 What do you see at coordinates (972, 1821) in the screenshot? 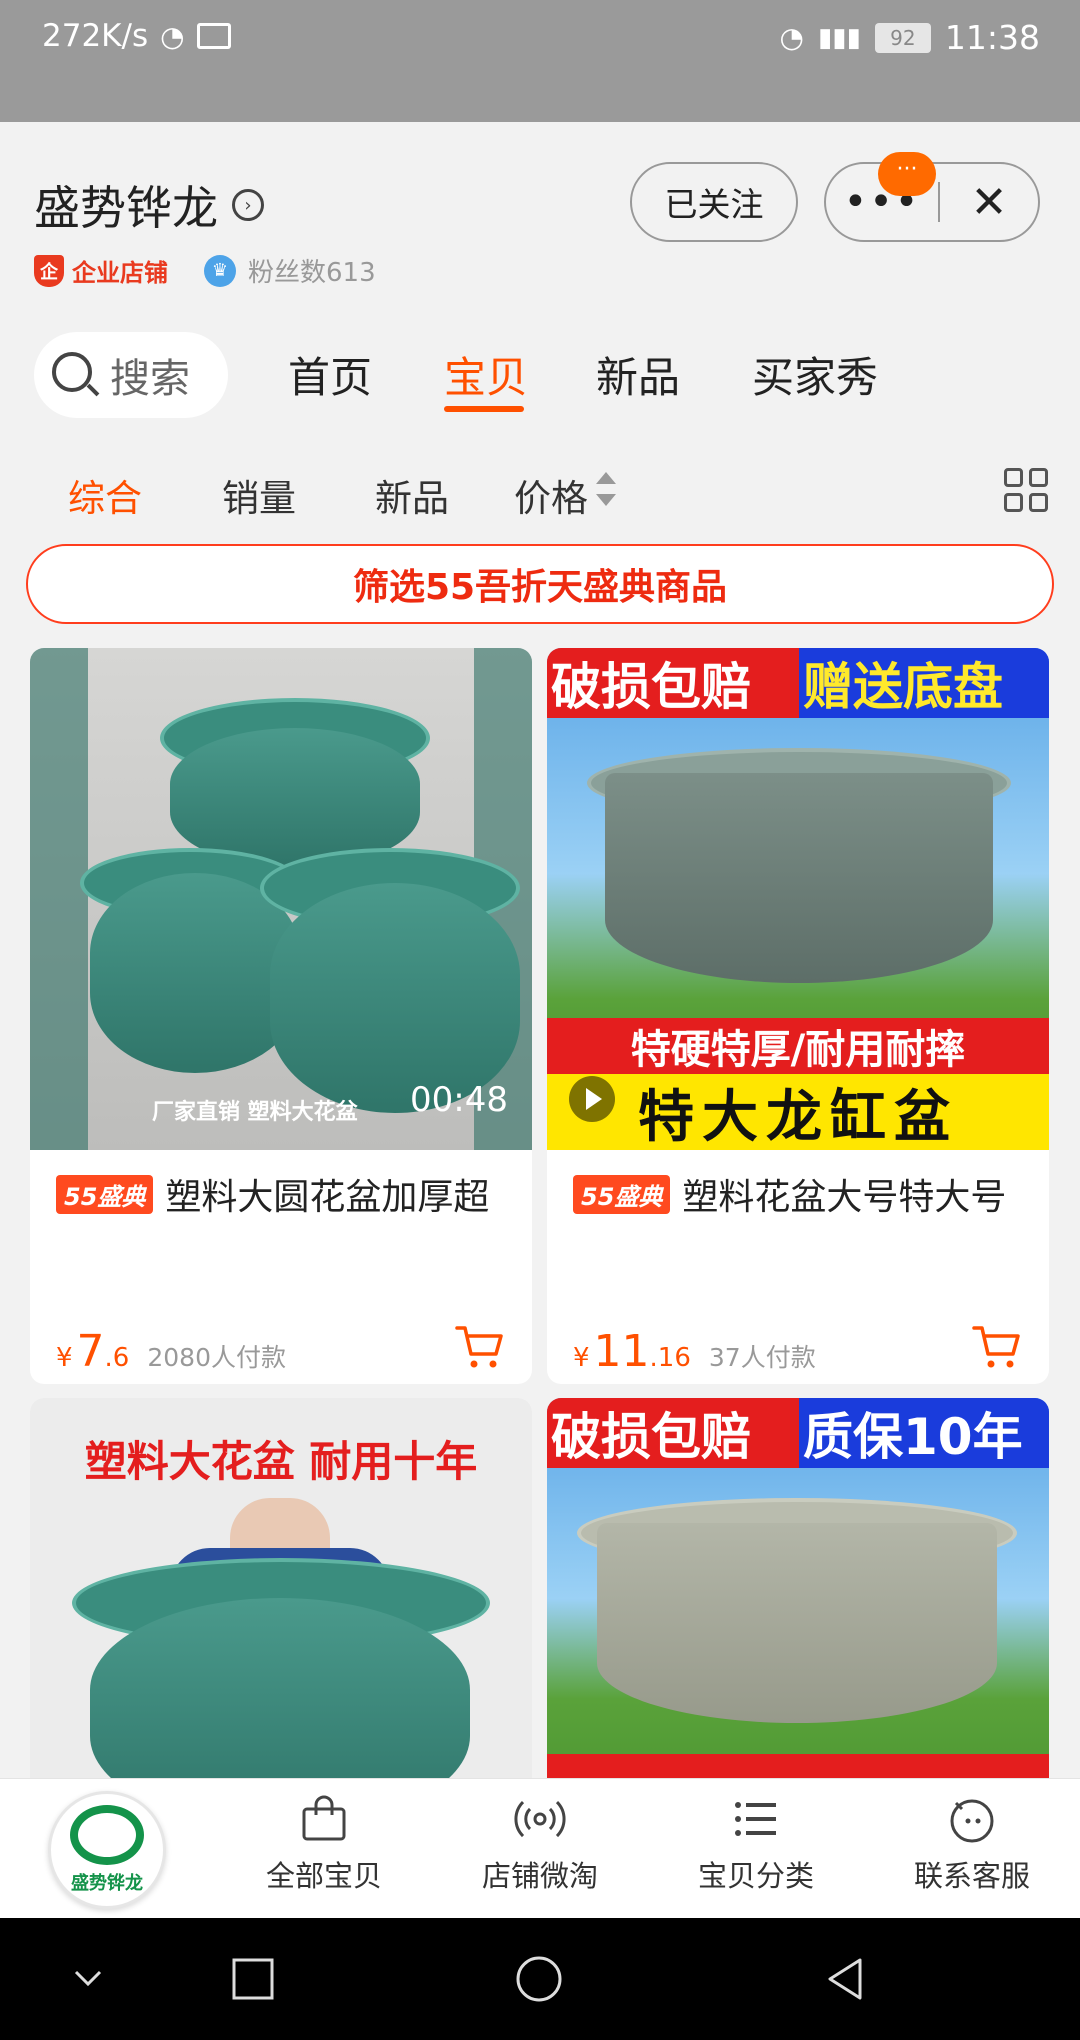
I see `chat-face-icon` at bounding box center [972, 1821].